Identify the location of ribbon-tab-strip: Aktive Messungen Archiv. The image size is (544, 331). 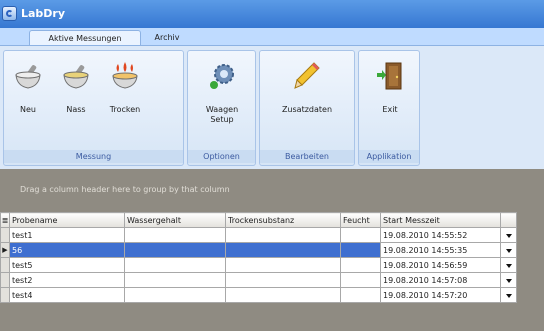
(272, 37).